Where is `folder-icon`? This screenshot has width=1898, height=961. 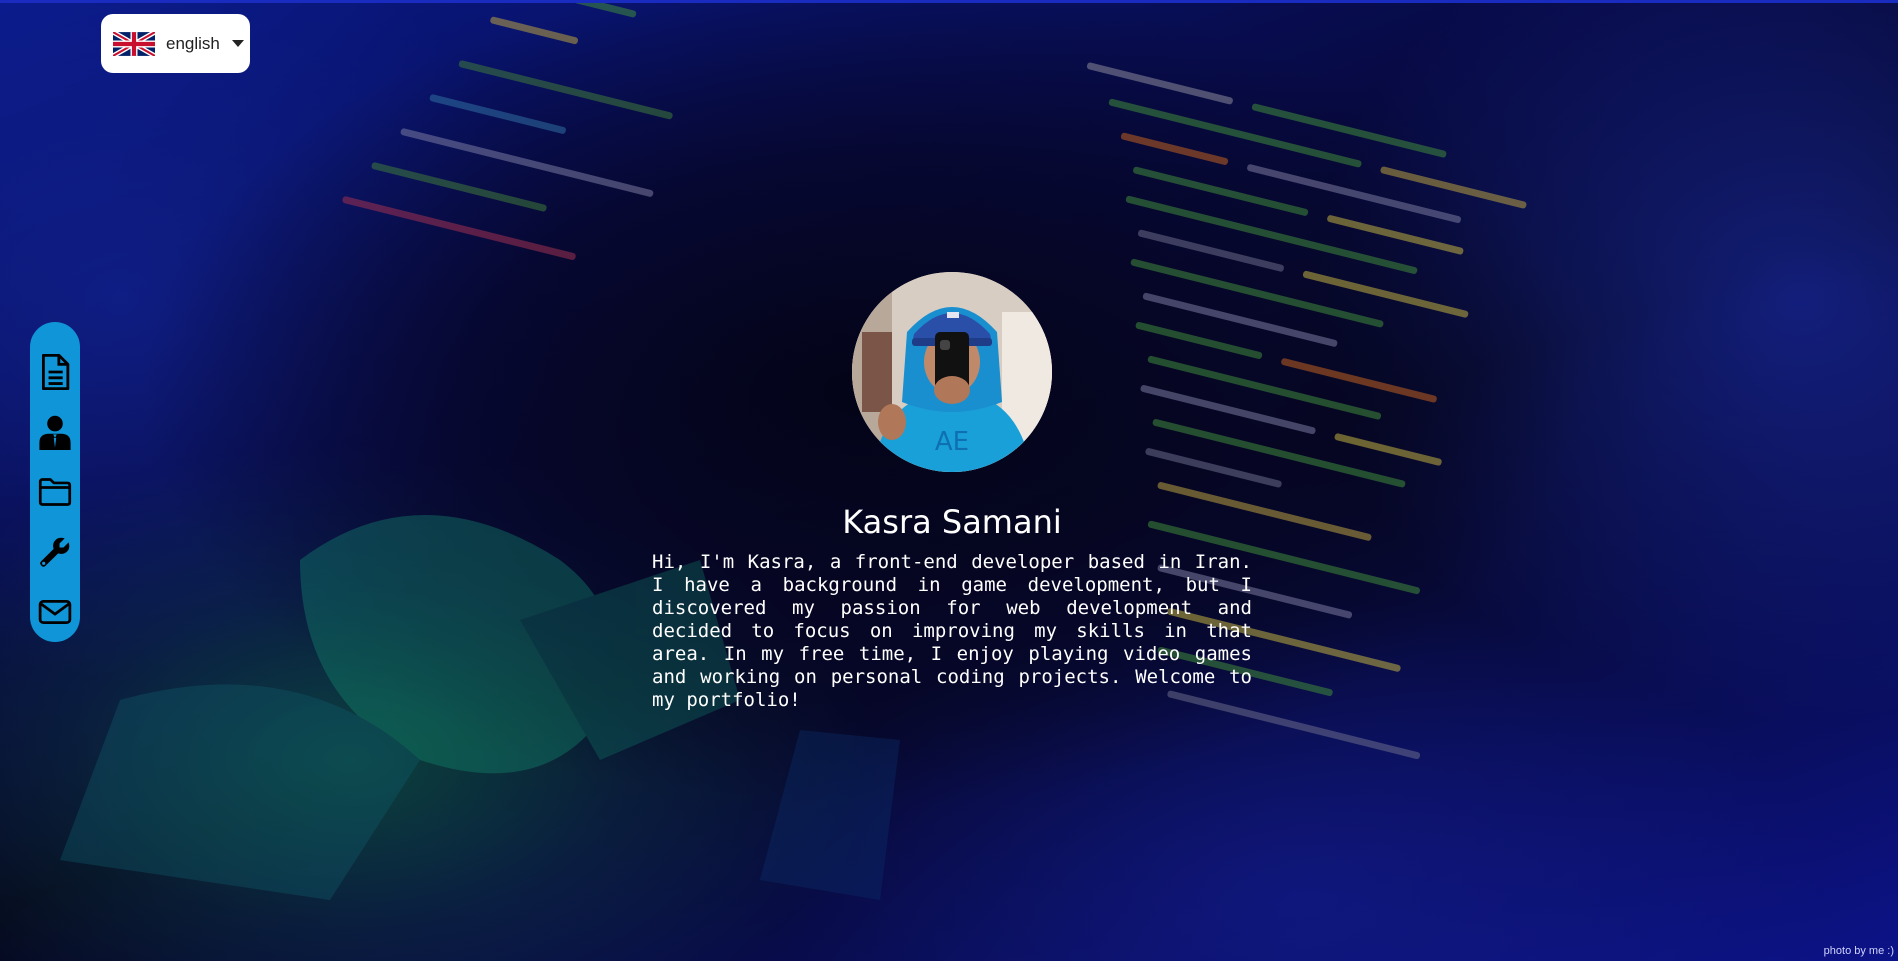 folder-icon is located at coordinates (55, 492).